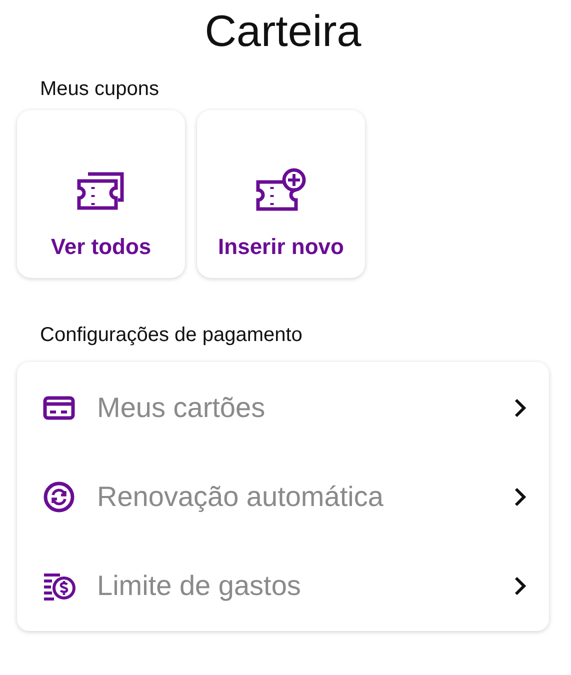  Describe the element at coordinates (240, 496) in the screenshot. I see `item-label: Renovação automática` at that location.